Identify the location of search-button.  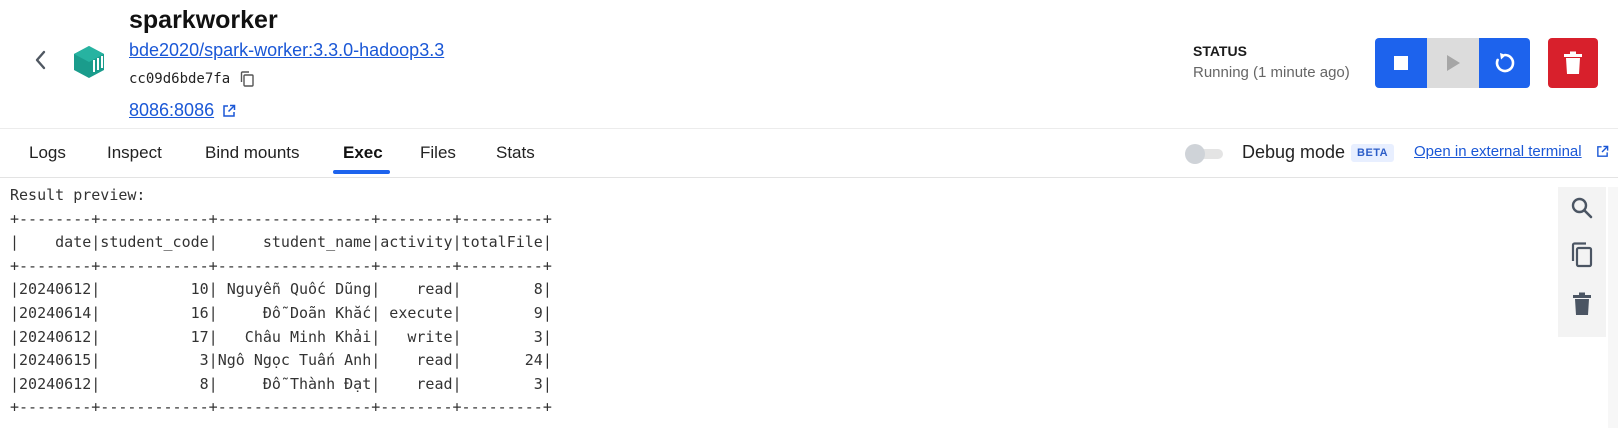
(1582, 208).